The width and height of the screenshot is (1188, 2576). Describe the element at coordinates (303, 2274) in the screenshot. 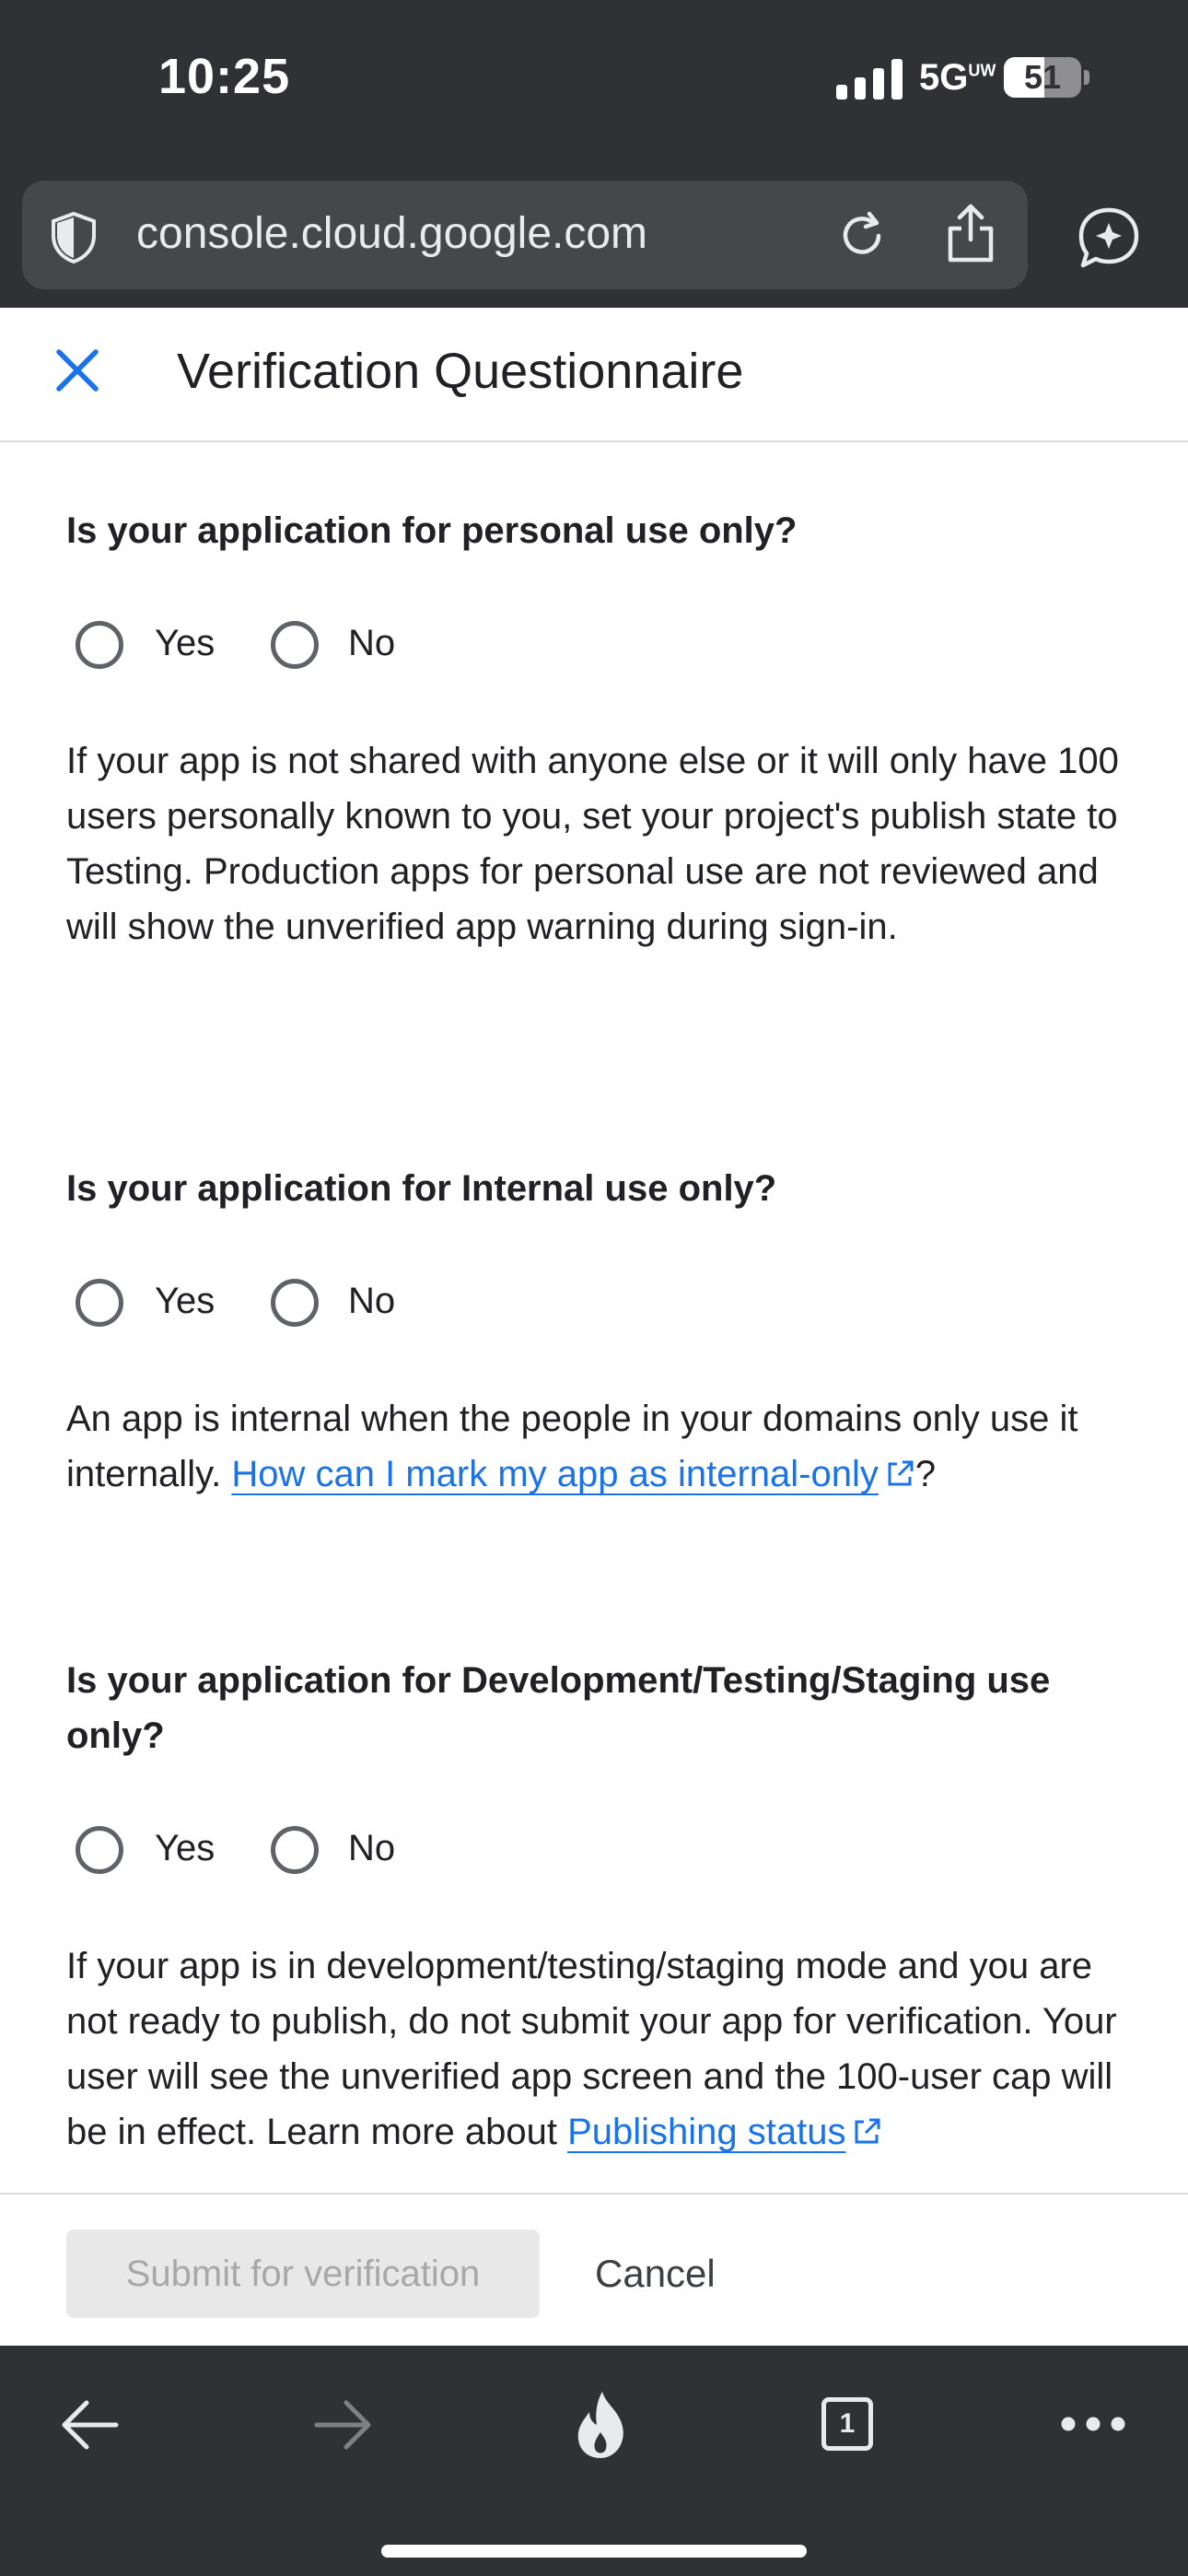

I see `submit-for-verification-button: Submit for verification` at that location.